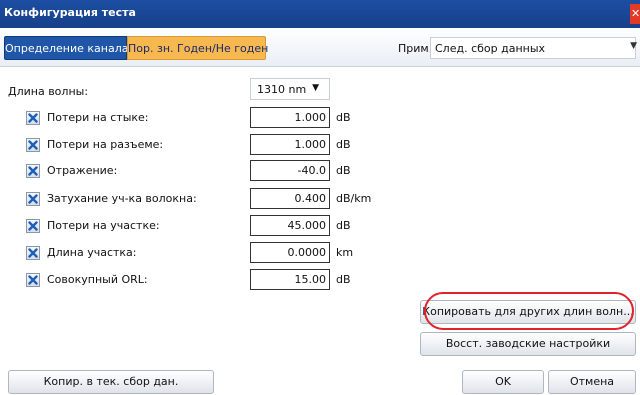 The height and width of the screenshot is (395, 640). What do you see at coordinates (210, 145) in the screenshot?
I see `threshold-row-connector-loss: Потери на разъеме: 1.000 dB` at bounding box center [210, 145].